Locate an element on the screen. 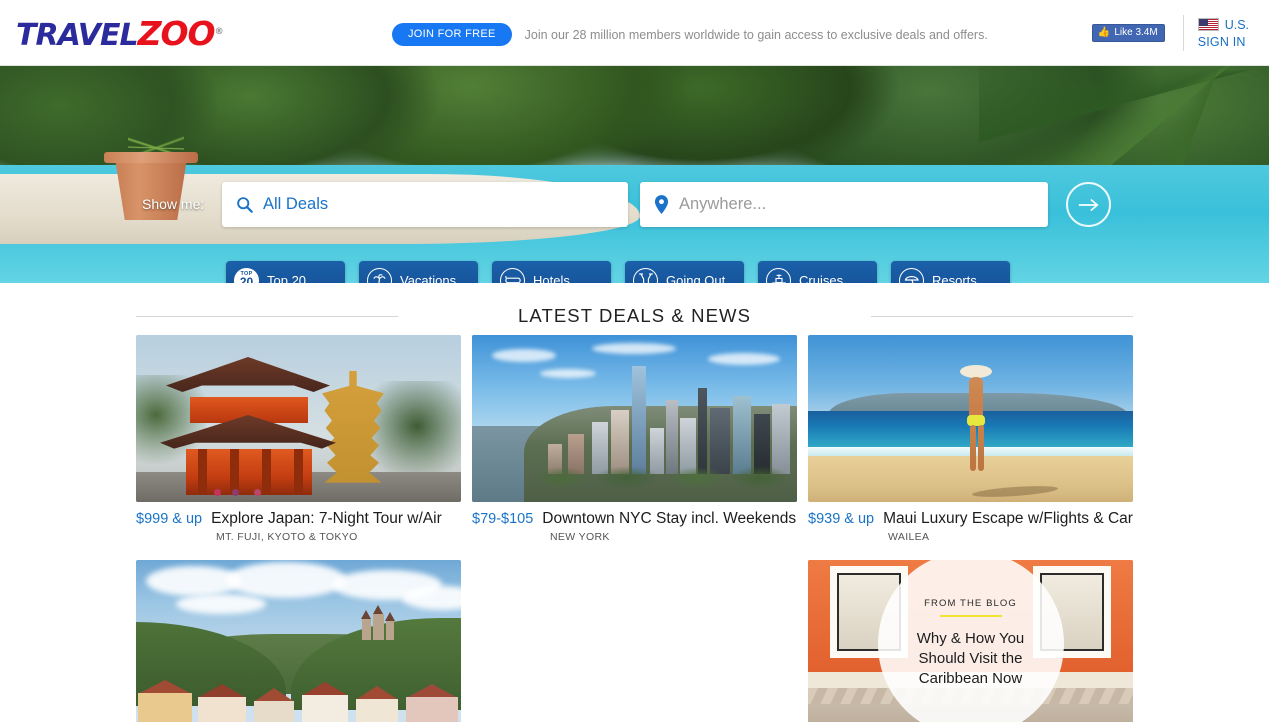  category-button-hotels: Hotels is located at coordinates (551, 272).